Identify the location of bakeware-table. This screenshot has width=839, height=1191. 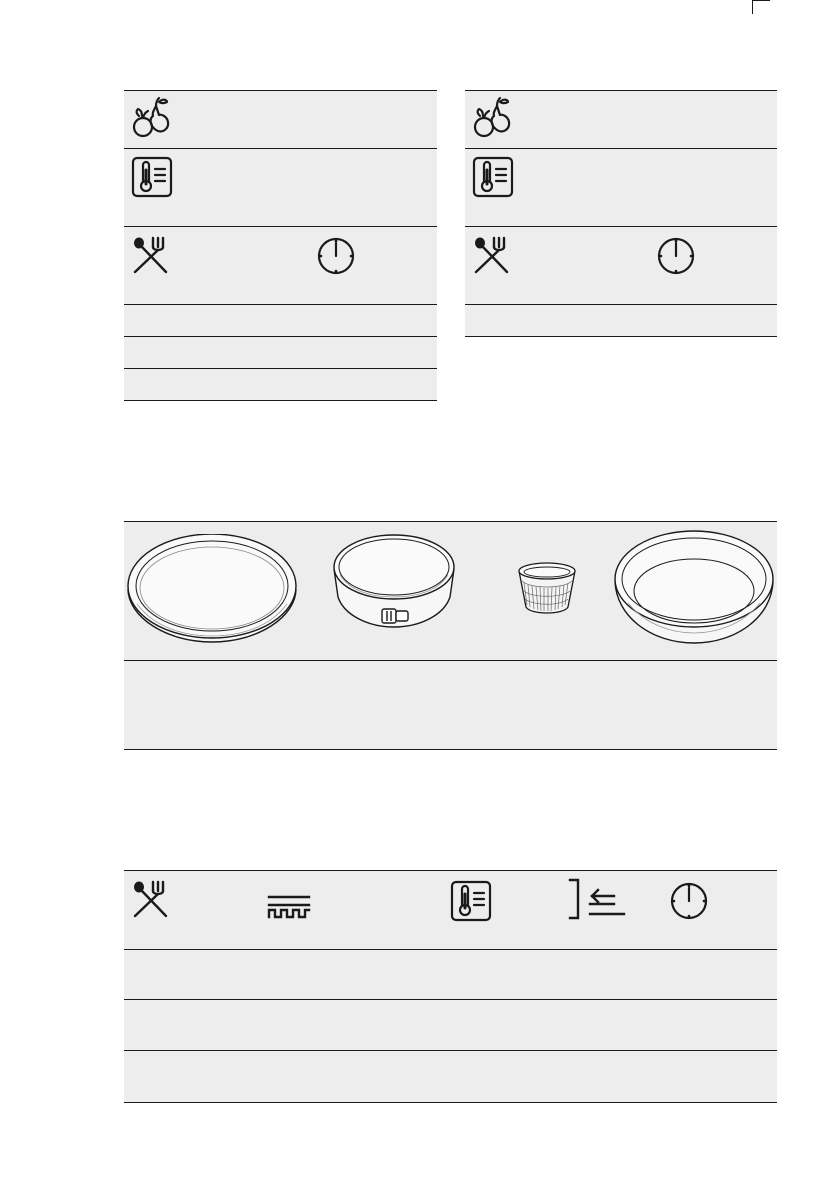
(450, 635).